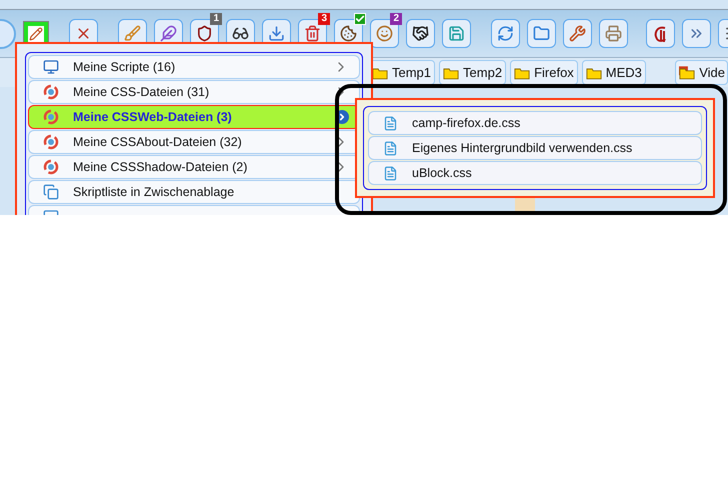  Describe the element at coordinates (687, 73) in the screenshot. I see `video-folder-icon` at that location.